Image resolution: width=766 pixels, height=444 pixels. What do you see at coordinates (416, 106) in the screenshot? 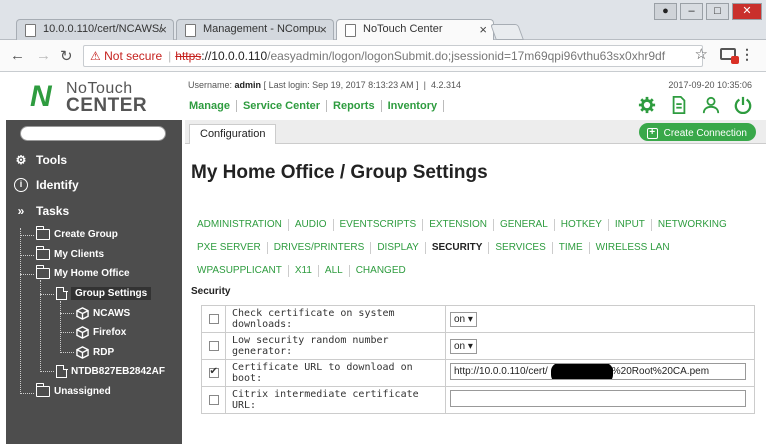
I see `nav-inventory: Inventory` at bounding box center [416, 106].